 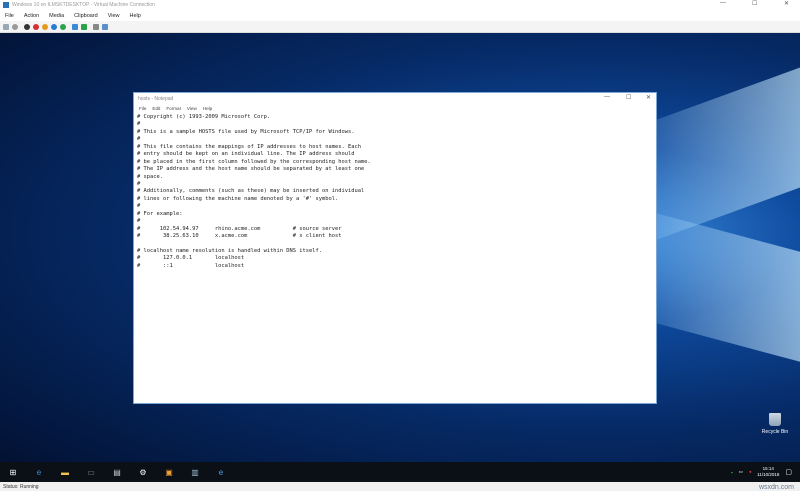 What do you see at coordinates (395, 108) in the screenshot?
I see `notepad-menu-bar: File Edit Format View Help` at bounding box center [395, 108].